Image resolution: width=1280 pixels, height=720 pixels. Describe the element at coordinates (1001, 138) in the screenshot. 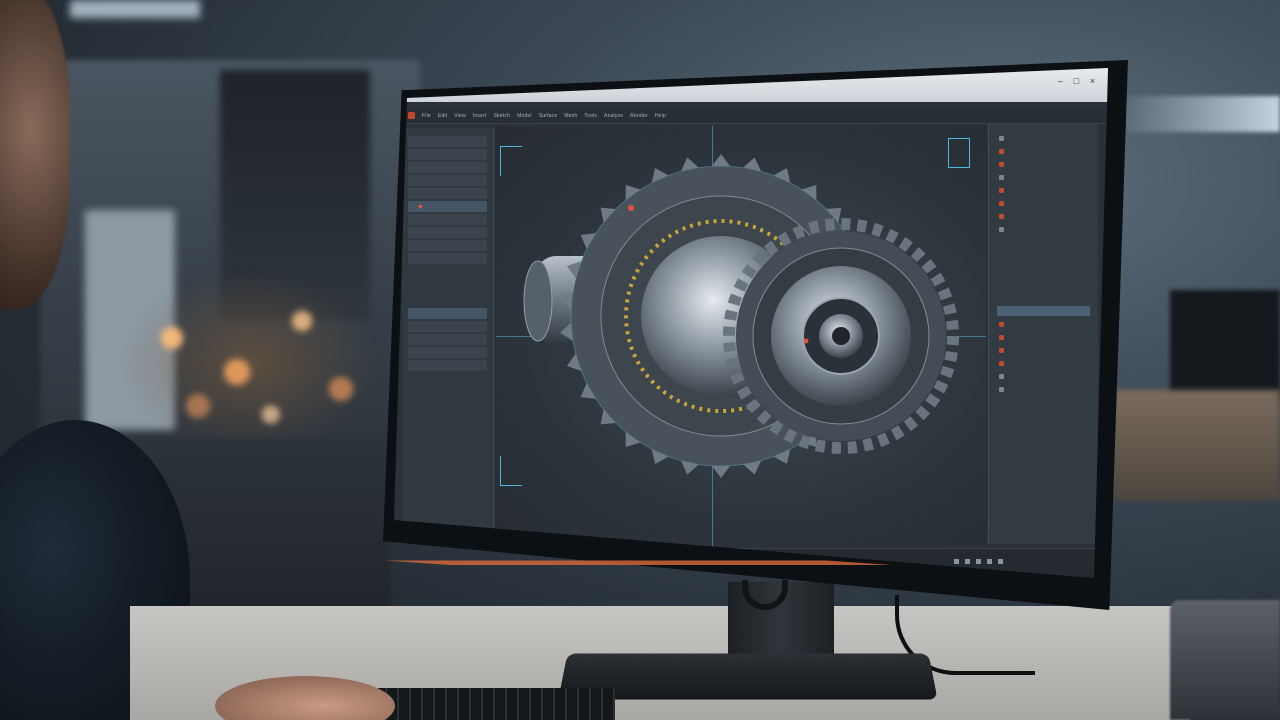

I see `folder-icon` at that location.